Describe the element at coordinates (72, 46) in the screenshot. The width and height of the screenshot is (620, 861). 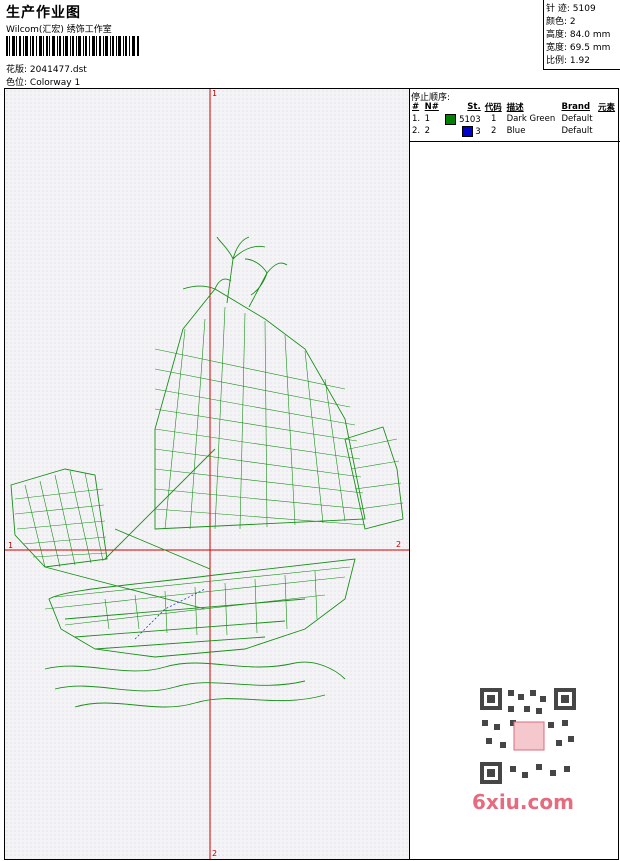
I see `barcode` at that location.